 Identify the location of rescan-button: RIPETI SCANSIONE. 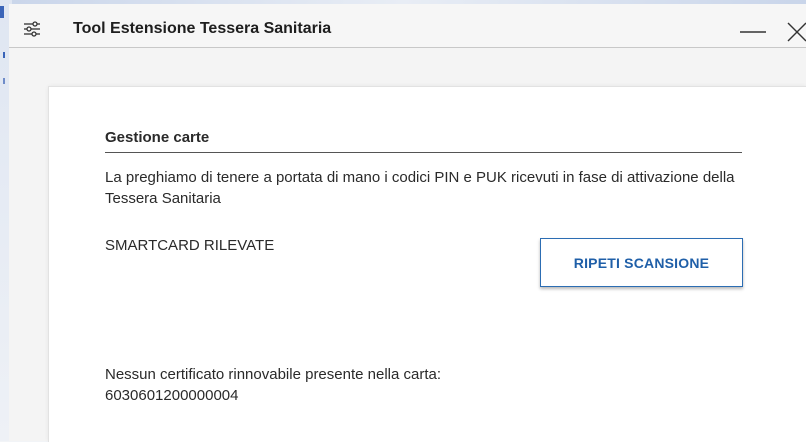
(641, 262).